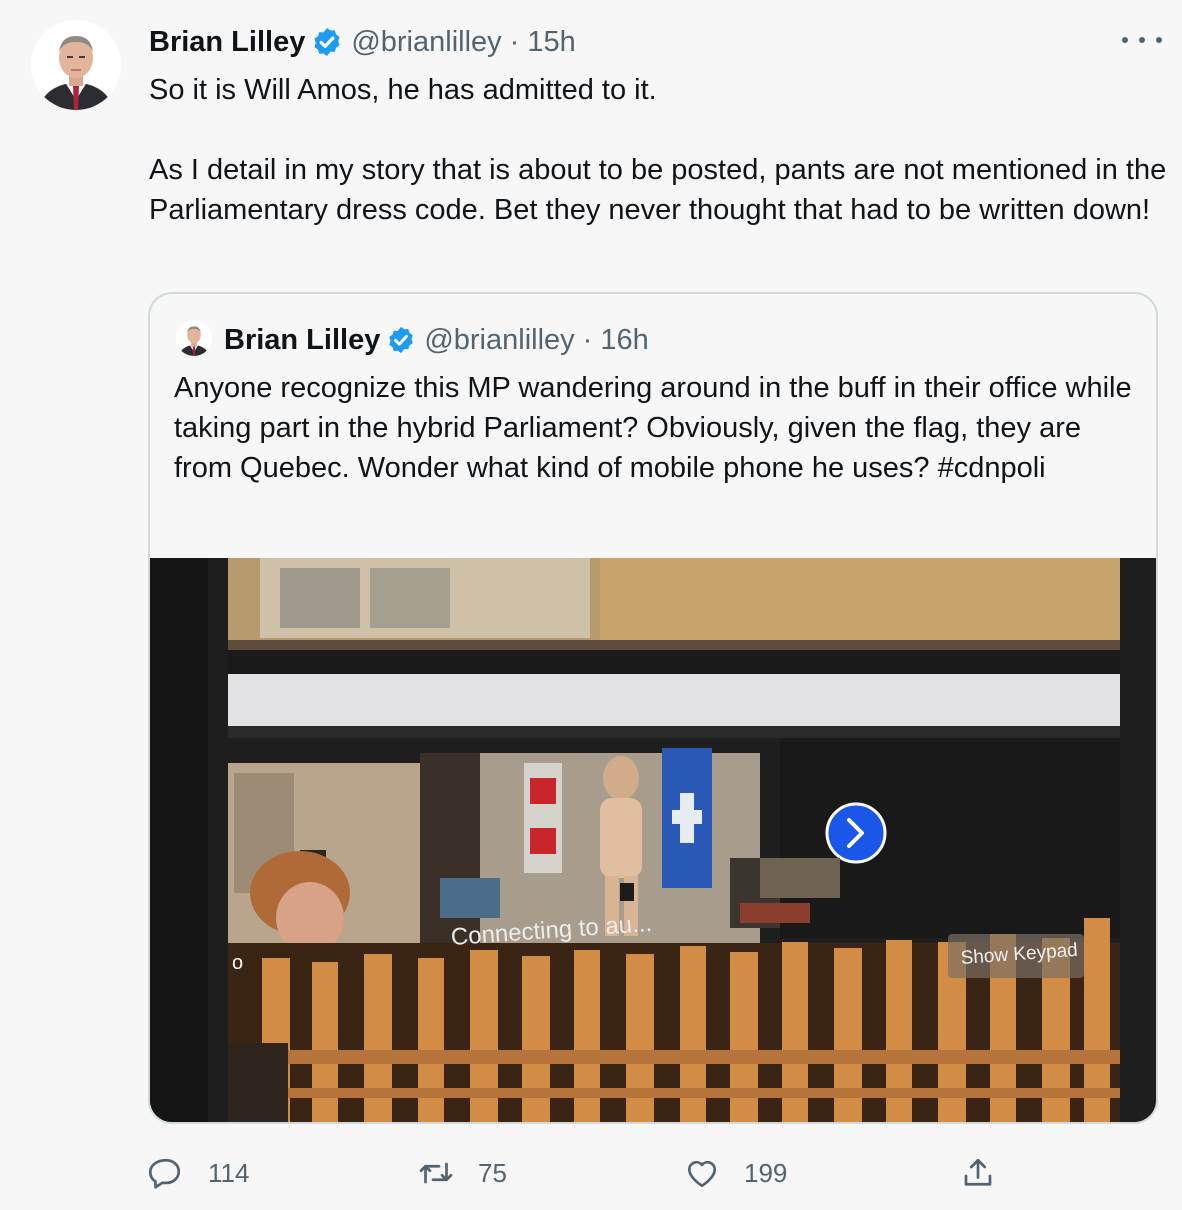 Image resolution: width=1182 pixels, height=1210 pixels. I want to click on retweet-button: 75, so click(462, 1173).